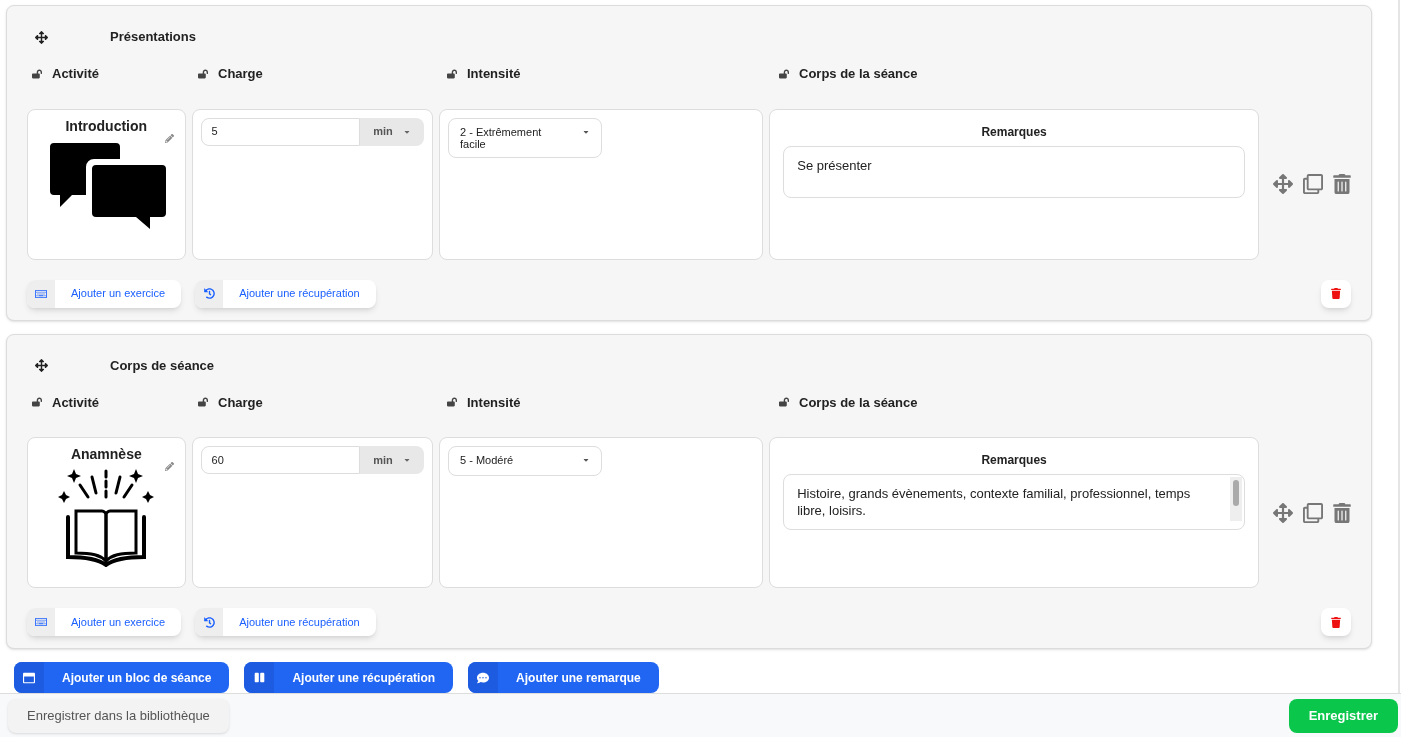 The width and height of the screenshot is (1401, 737). What do you see at coordinates (259, 677) in the screenshot?
I see `pause-icon` at bounding box center [259, 677].